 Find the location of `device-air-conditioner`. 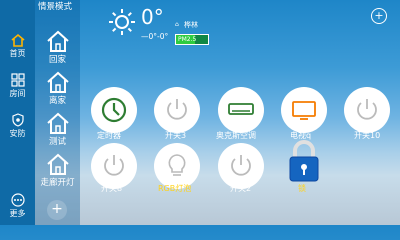

device-air-conditioner is located at coordinates (241, 110).